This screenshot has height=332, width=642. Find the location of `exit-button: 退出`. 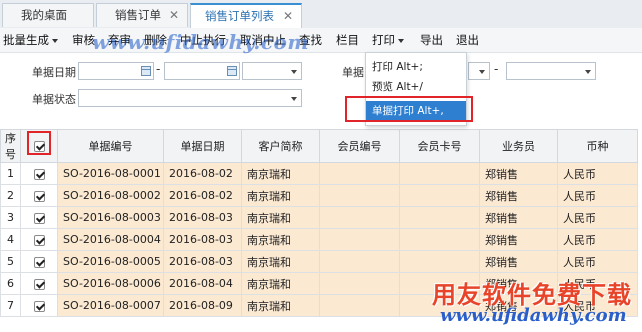

exit-button: 退出 is located at coordinates (467, 40).